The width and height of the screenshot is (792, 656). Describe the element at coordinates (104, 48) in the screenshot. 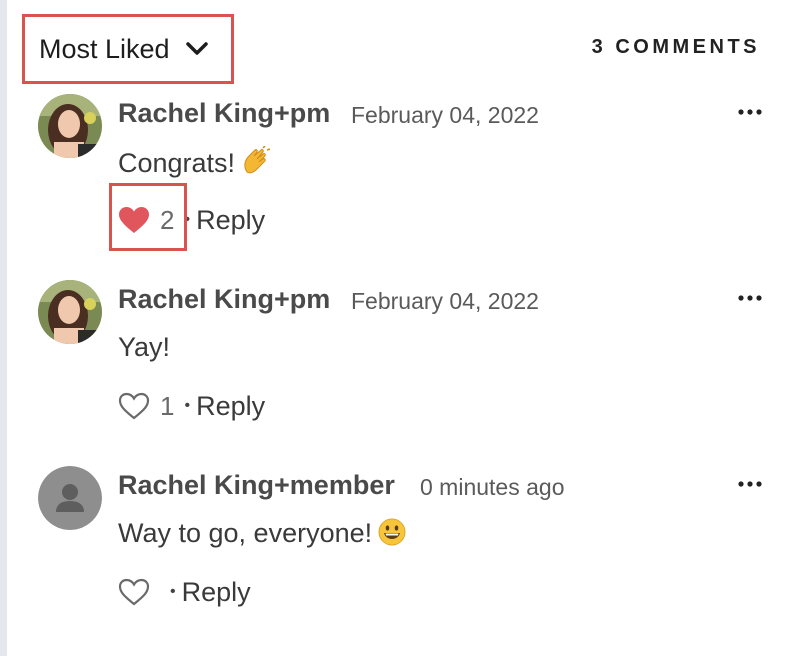

I see `sort-label: Most Liked` at that location.